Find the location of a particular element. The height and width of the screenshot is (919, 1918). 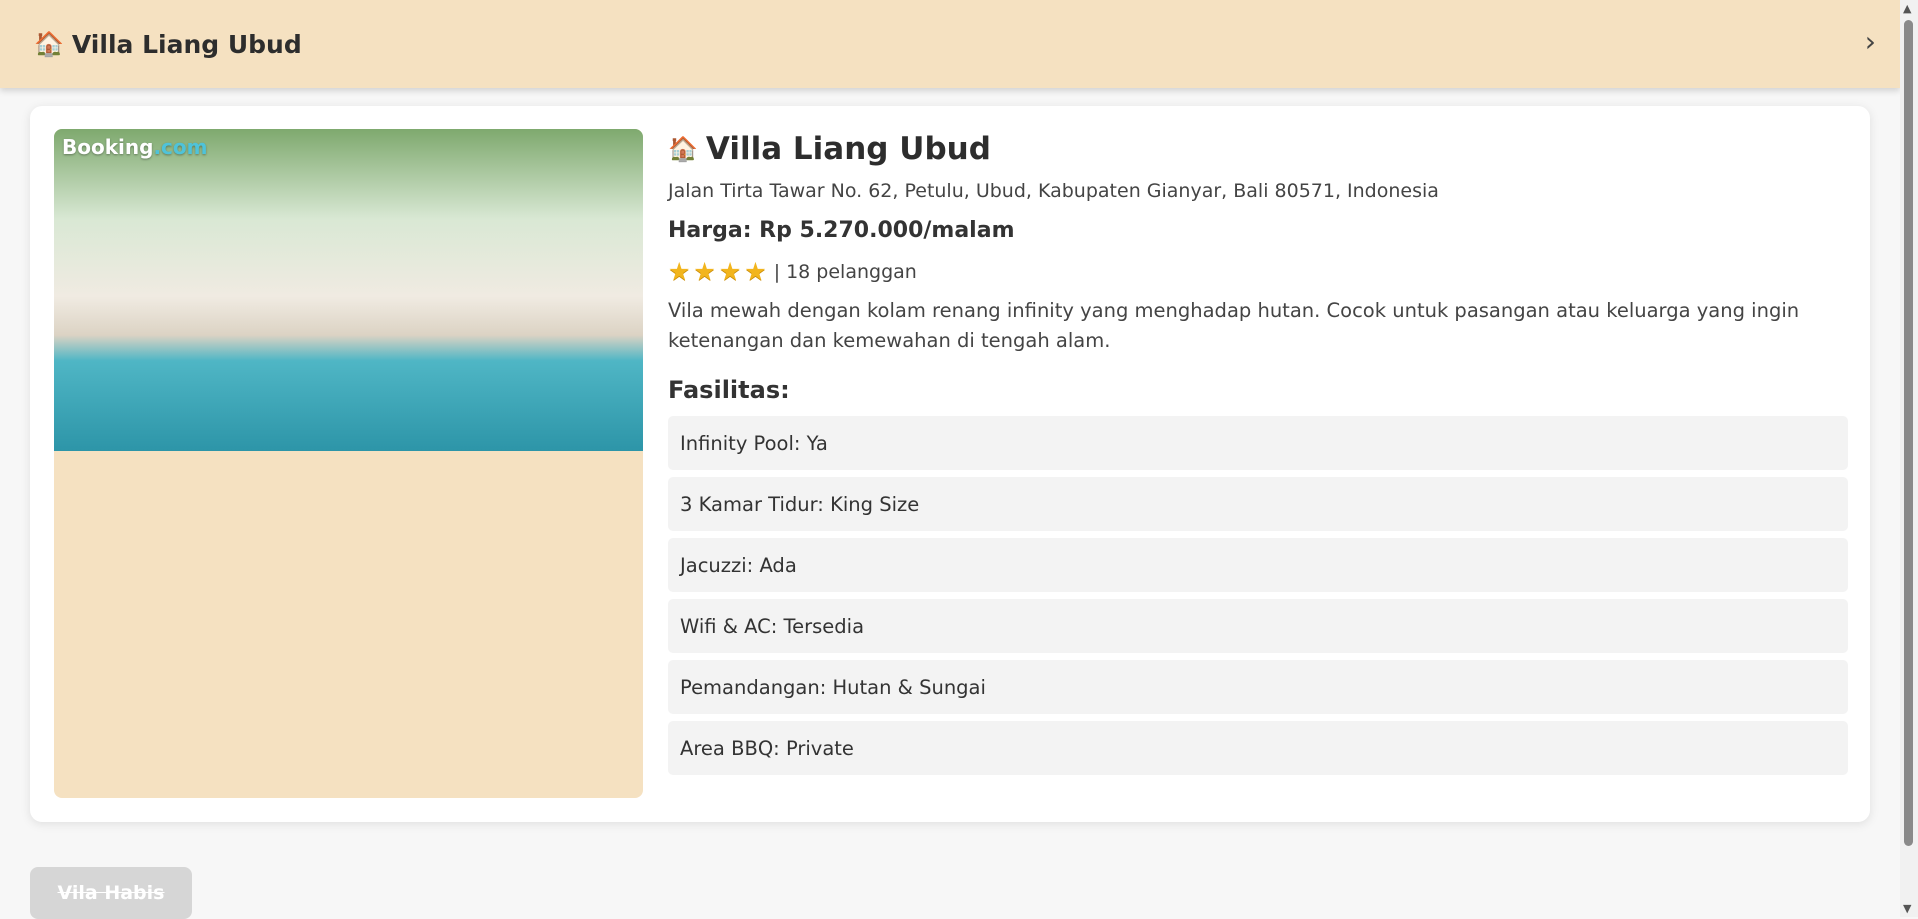

scroll-down-icon: ▼ is located at coordinates (1907, 908).